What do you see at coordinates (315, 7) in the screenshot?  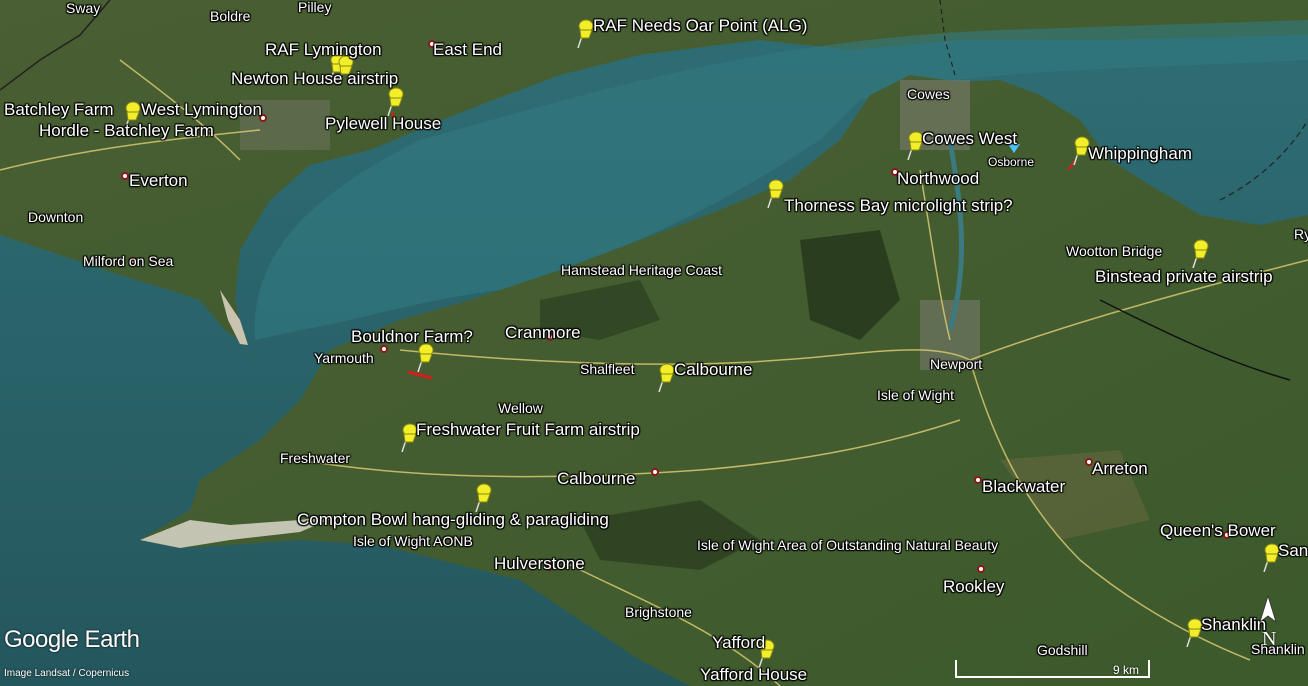 I see `place-label: Pilley` at bounding box center [315, 7].